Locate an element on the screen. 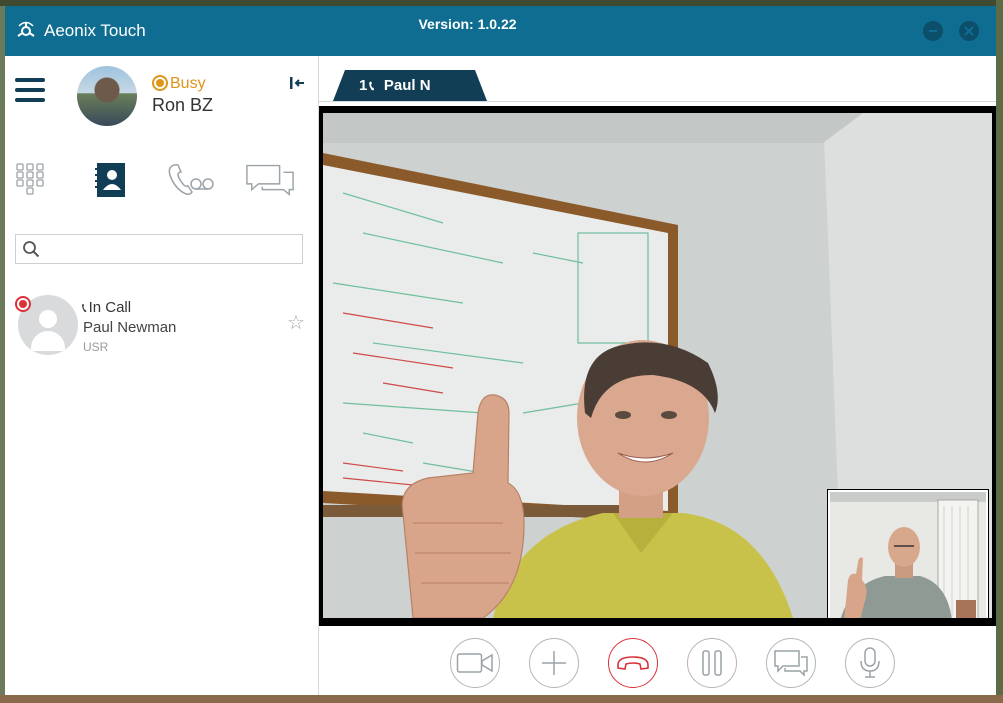 This screenshot has width=1003, height=703. tab-active-call: 1 📞︎ Paul N is located at coordinates (410, 85).